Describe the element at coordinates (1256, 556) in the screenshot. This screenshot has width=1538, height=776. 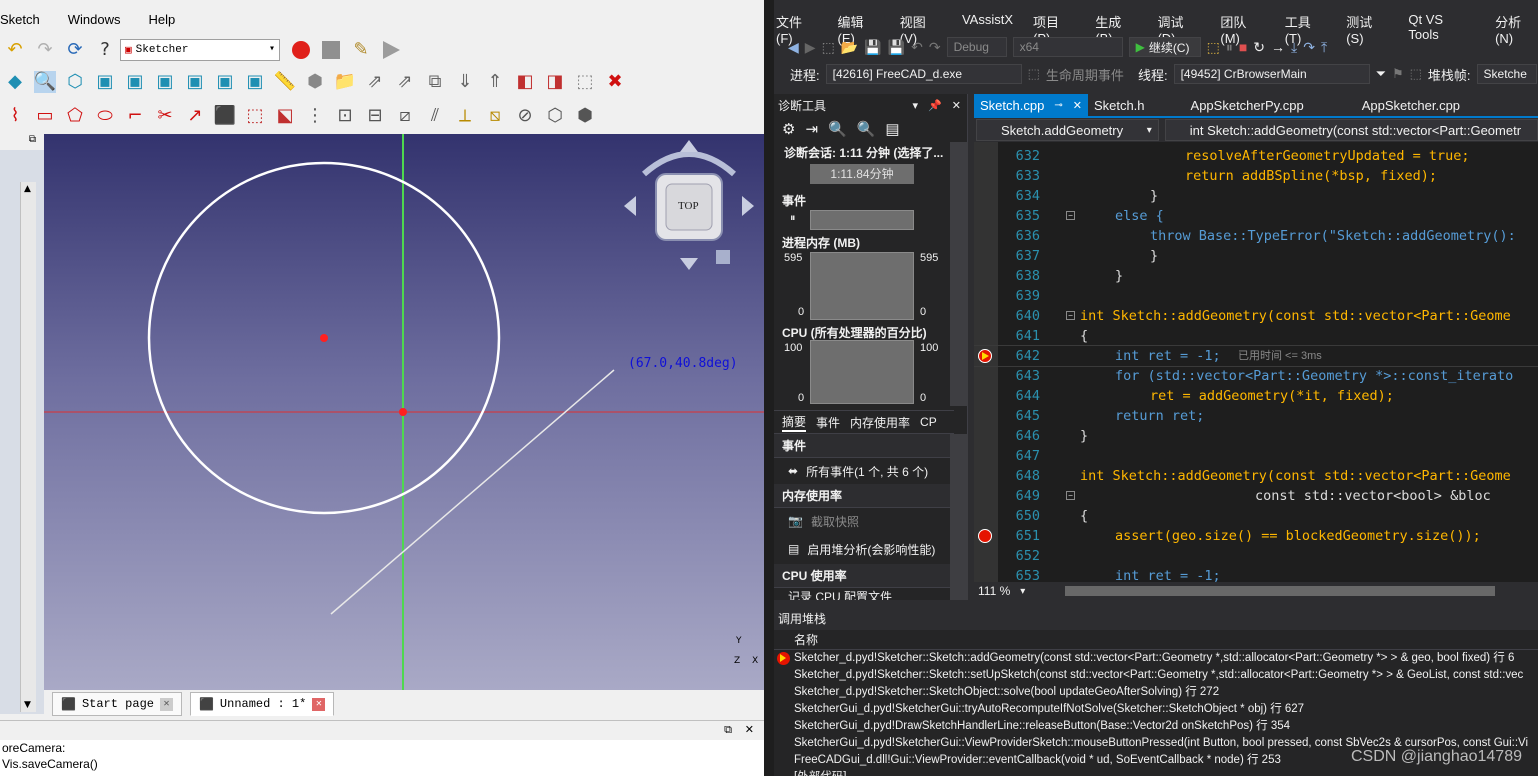
I see `code-line: 652` at that location.